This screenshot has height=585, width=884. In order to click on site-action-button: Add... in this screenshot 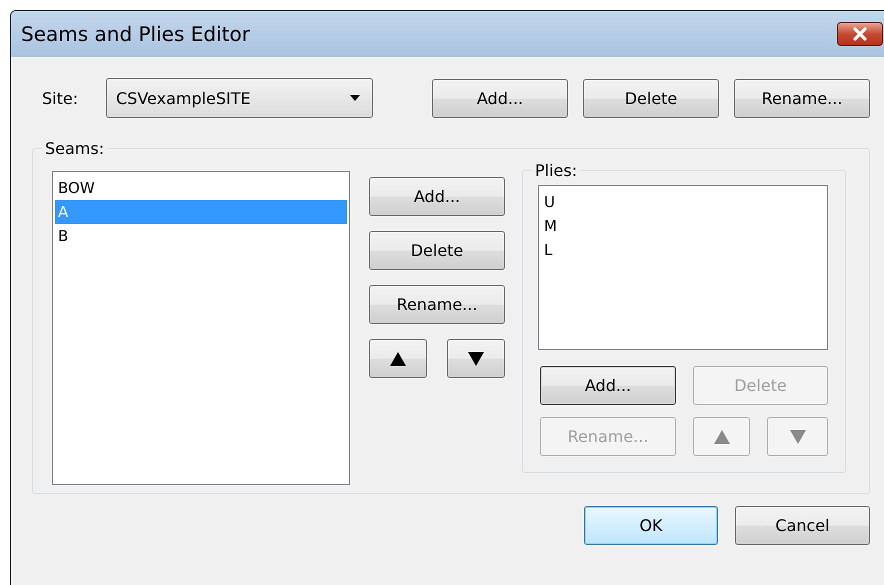, I will do `click(500, 98)`.